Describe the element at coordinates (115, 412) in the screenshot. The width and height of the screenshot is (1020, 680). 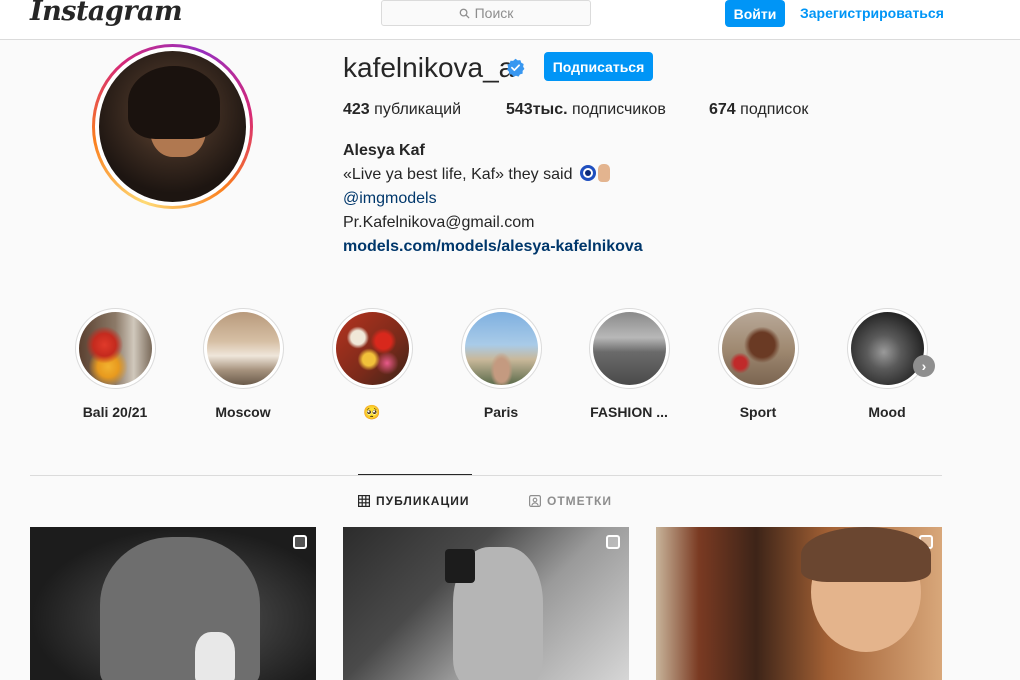
I see `highlight-label: Bali 20/21` at that location.